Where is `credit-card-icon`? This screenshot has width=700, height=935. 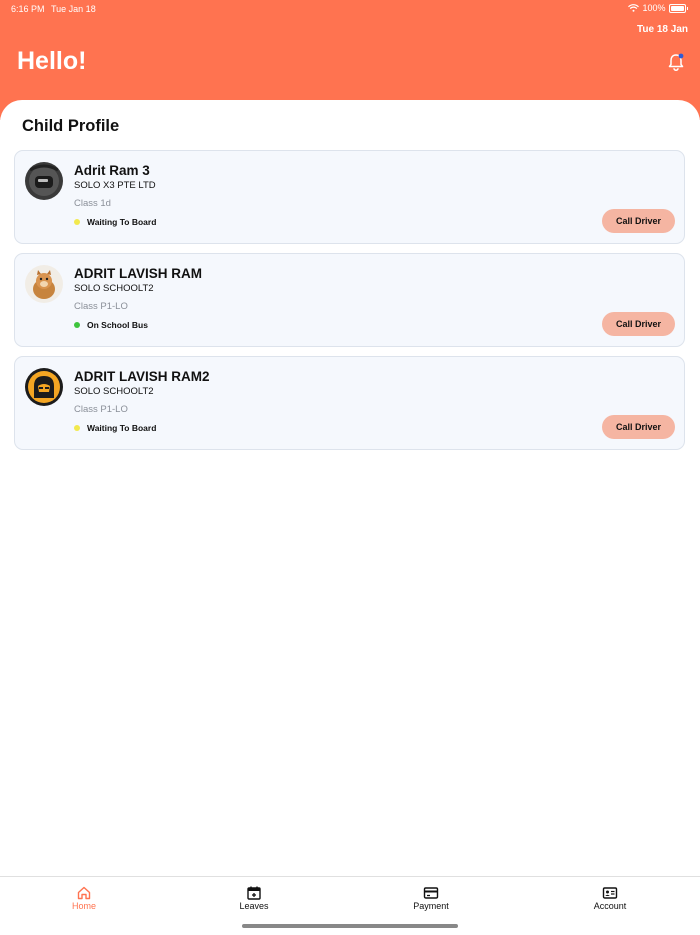 credit-card-icon is located at coordinates (431, 893).